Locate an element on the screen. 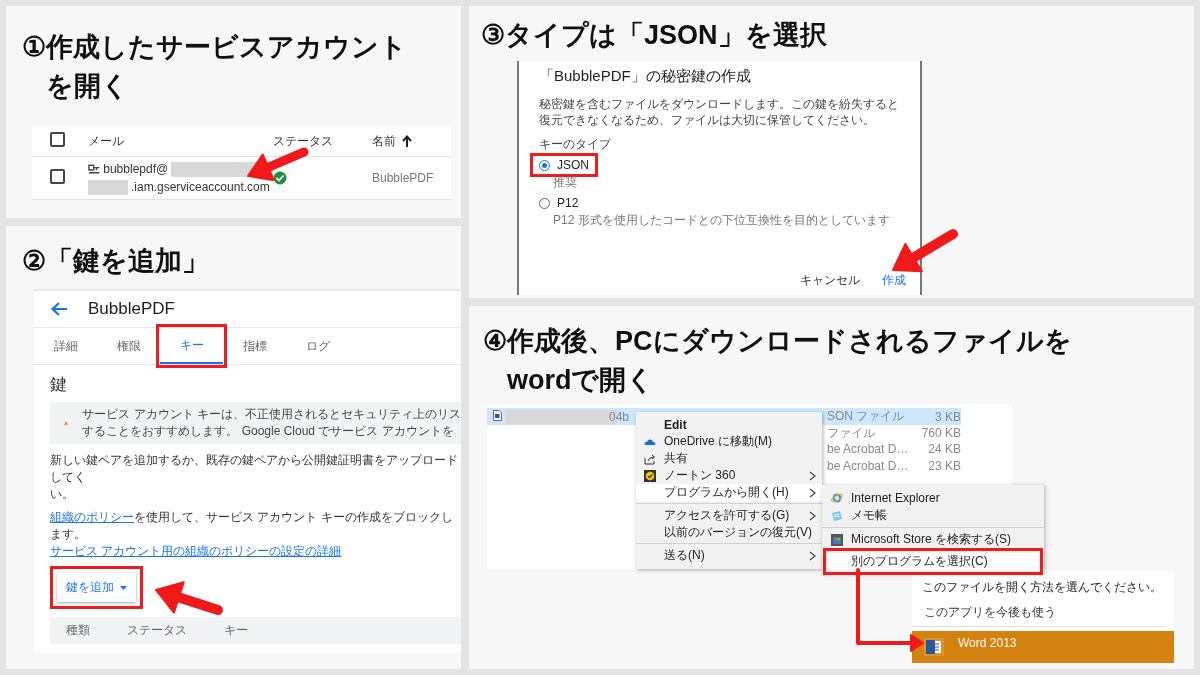 This screenshot has width=1200, height=675. caret-icon is located at coordinates (123, 587).